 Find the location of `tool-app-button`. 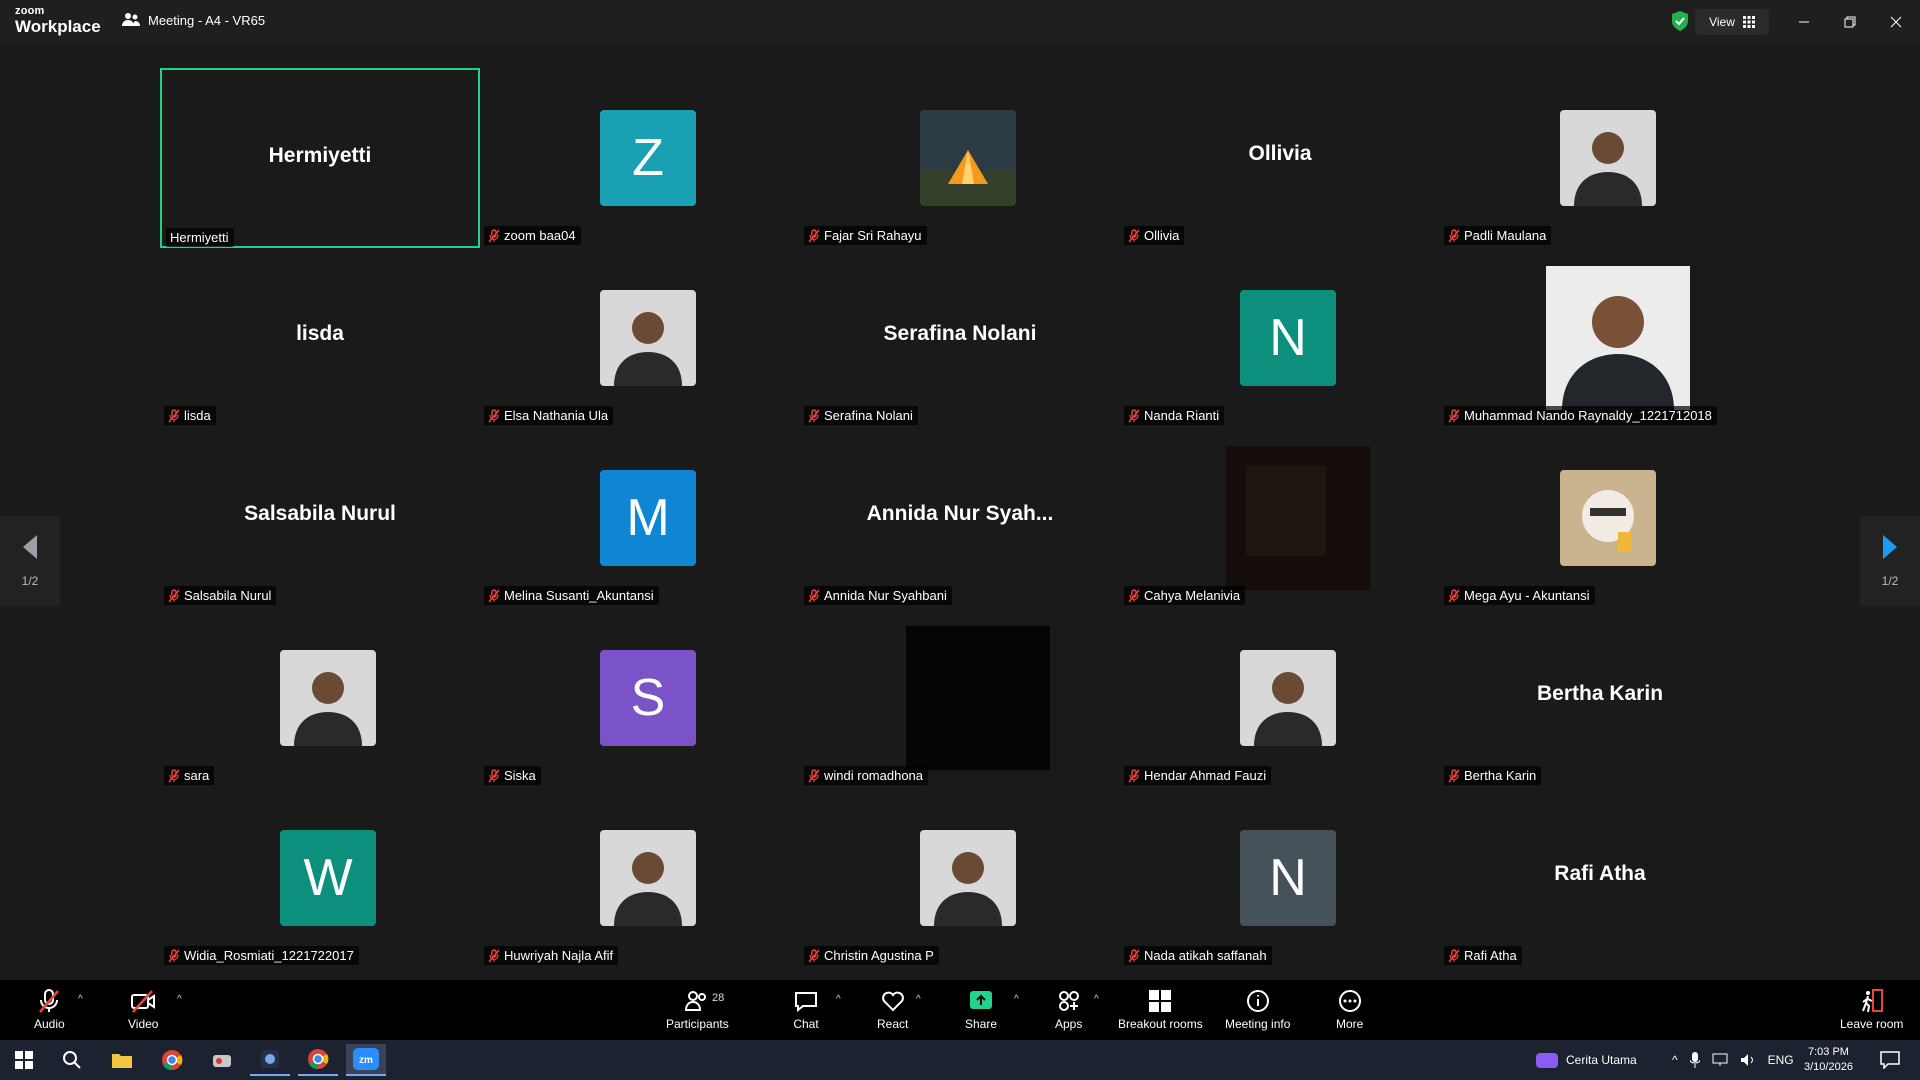

tool-app-button is located at coordinates (222, 1060).